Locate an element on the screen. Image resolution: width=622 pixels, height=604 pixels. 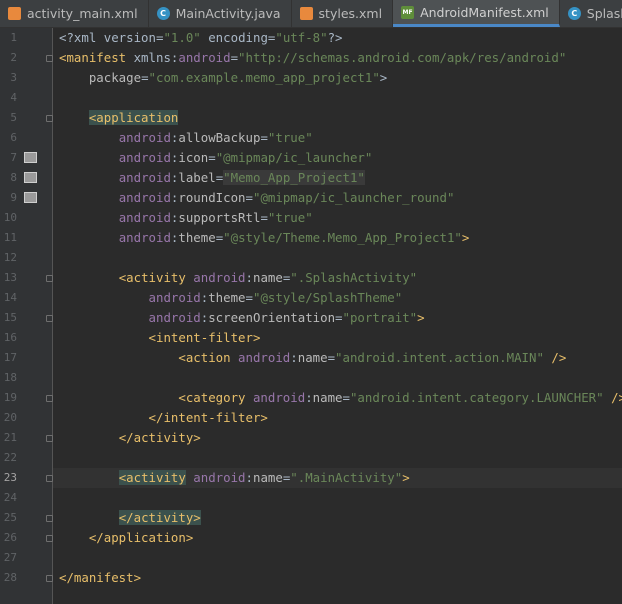
line-number: 11 is located at coordinates (10, 237).